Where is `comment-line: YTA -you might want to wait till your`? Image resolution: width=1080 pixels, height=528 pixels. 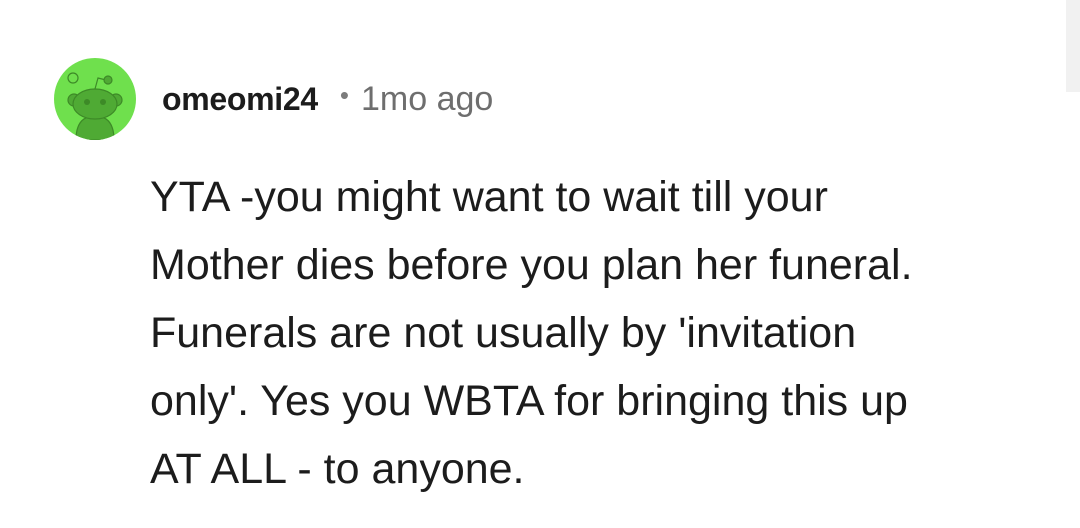 comment-line: YTA -you might want to wait till your is located at coordinates (489, 197).